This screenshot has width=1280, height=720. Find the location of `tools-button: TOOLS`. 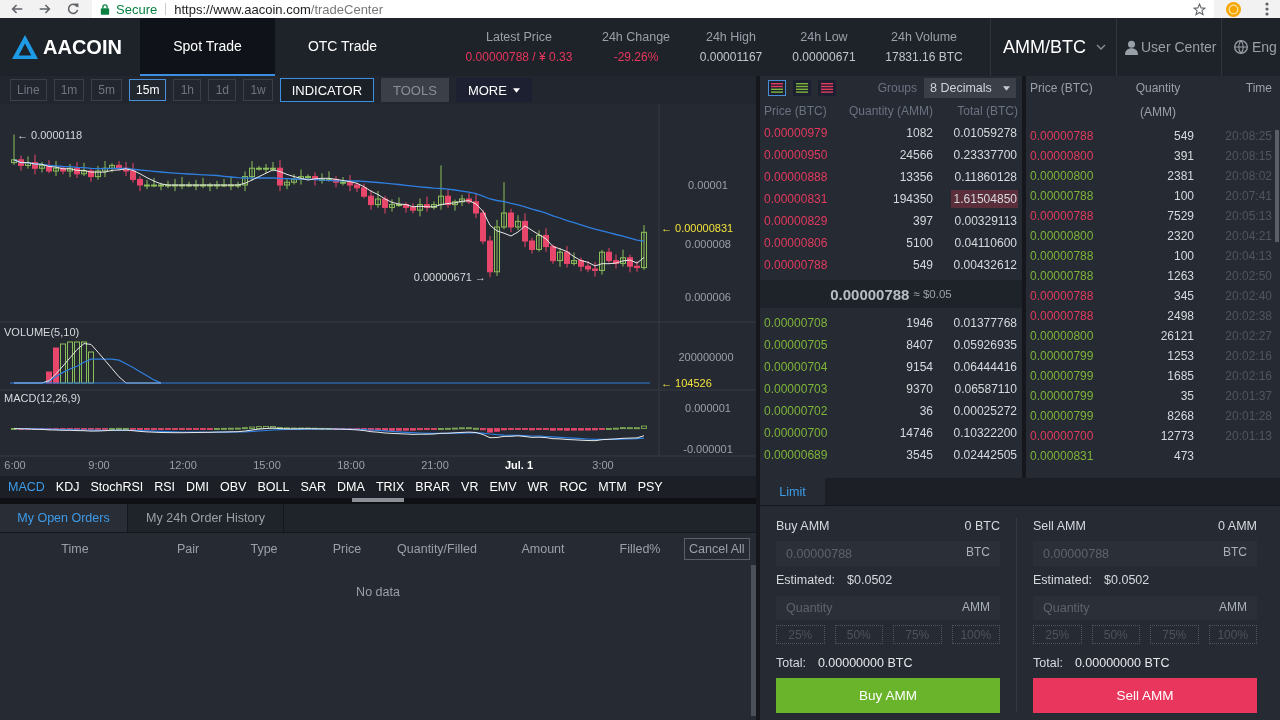

tools-button: TOOLS is located at coordinates (415, 90).